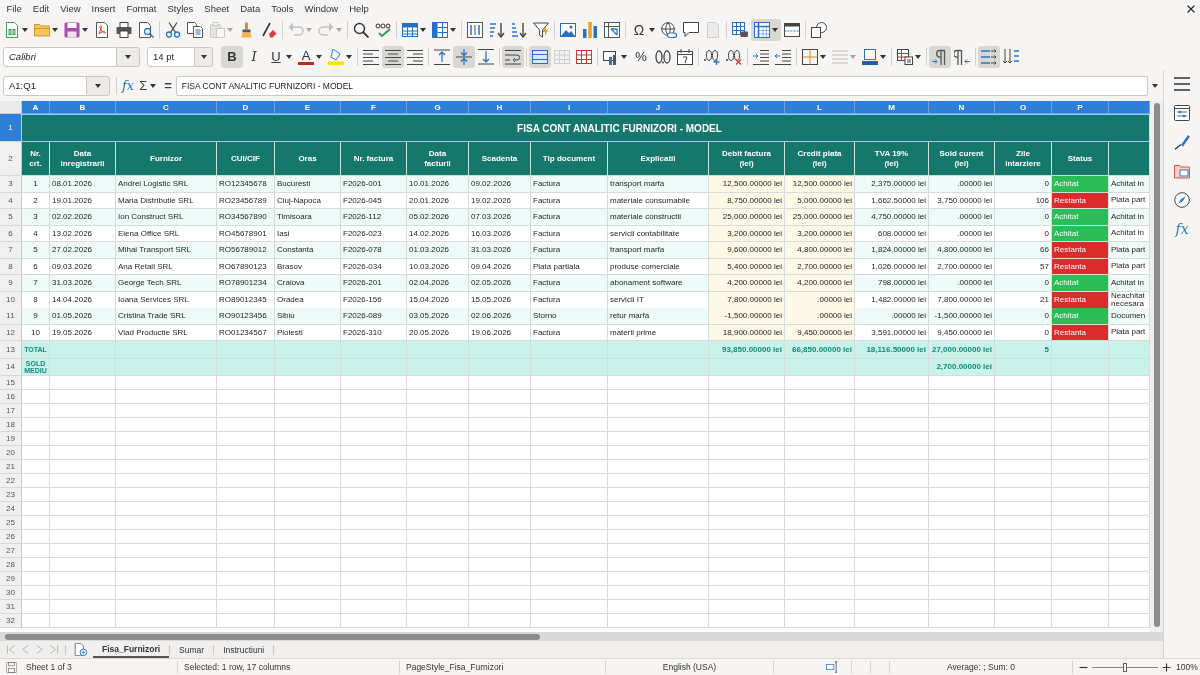  Describe the element at coordinates (892, 107) in the screenshot. I see `column-letter: M` at that location.